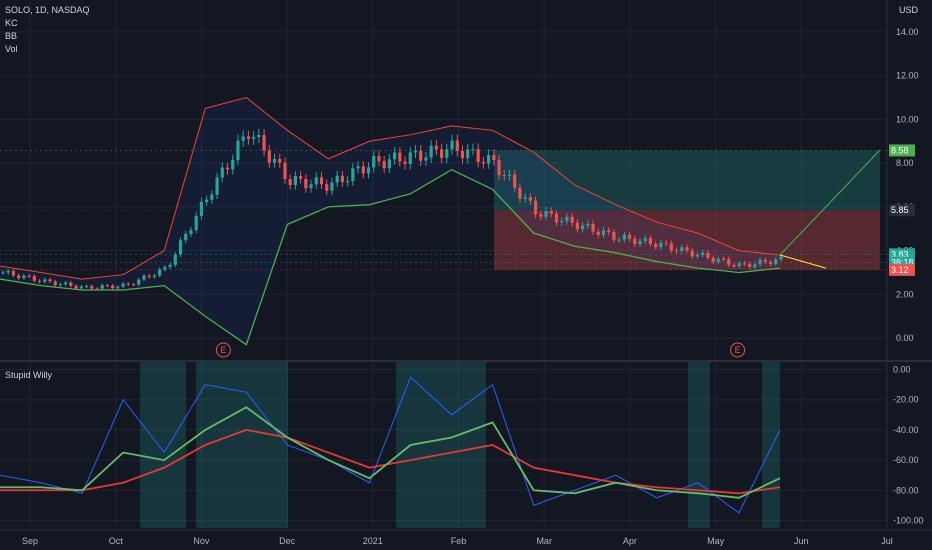 The width and height of the screenshot is (932, 550). I want to click on time-tick-label: May, so click(716, 541).